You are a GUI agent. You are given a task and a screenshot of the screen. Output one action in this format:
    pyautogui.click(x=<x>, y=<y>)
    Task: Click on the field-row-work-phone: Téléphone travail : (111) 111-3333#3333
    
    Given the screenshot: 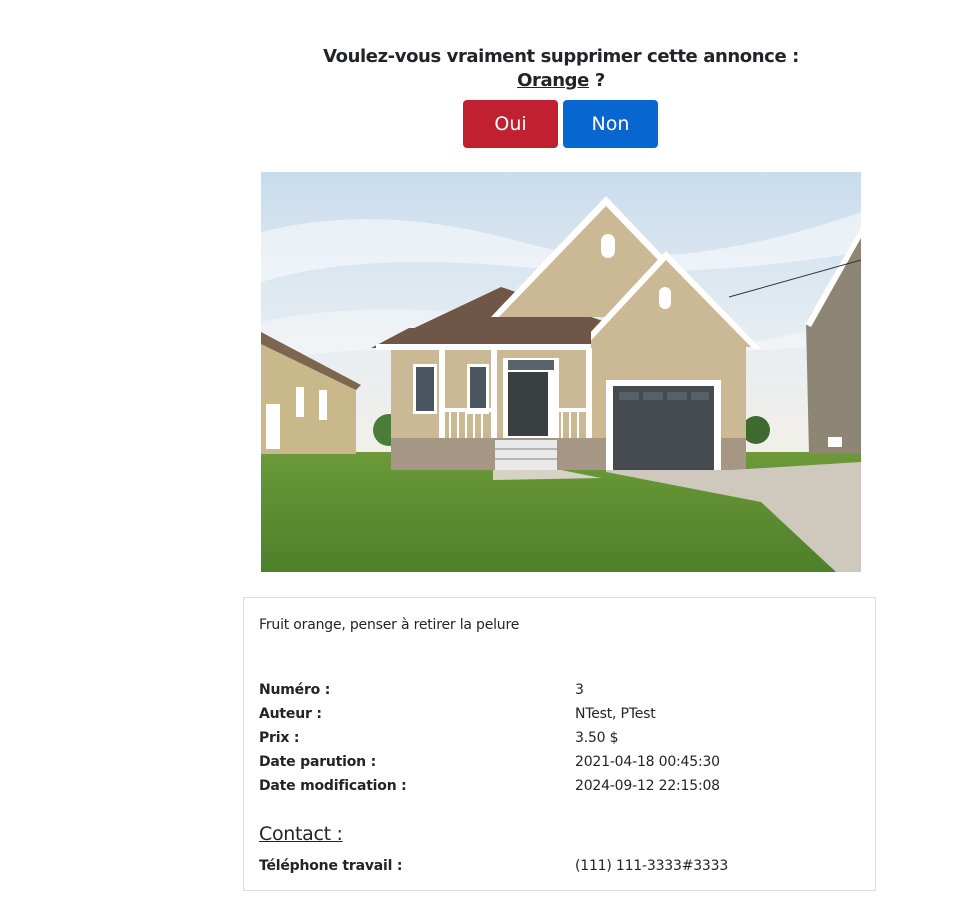 What is the action you would take?
    pyautogui.click(x=559, y=866)
    